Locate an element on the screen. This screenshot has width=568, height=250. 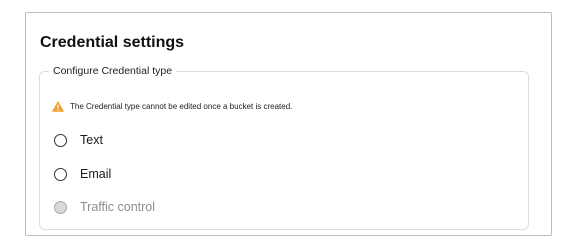
page-title: Credential settings is located at coordinates (112, 42).